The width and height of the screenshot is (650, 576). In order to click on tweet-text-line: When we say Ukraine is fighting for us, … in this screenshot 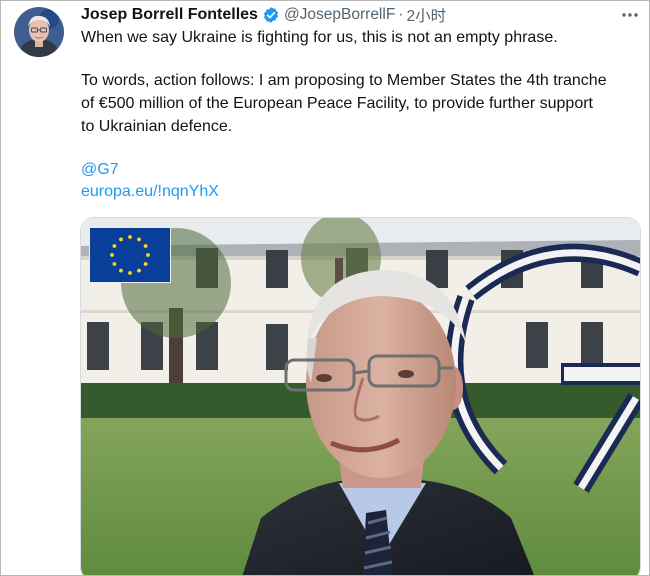, I will do `click(319, 37)`.